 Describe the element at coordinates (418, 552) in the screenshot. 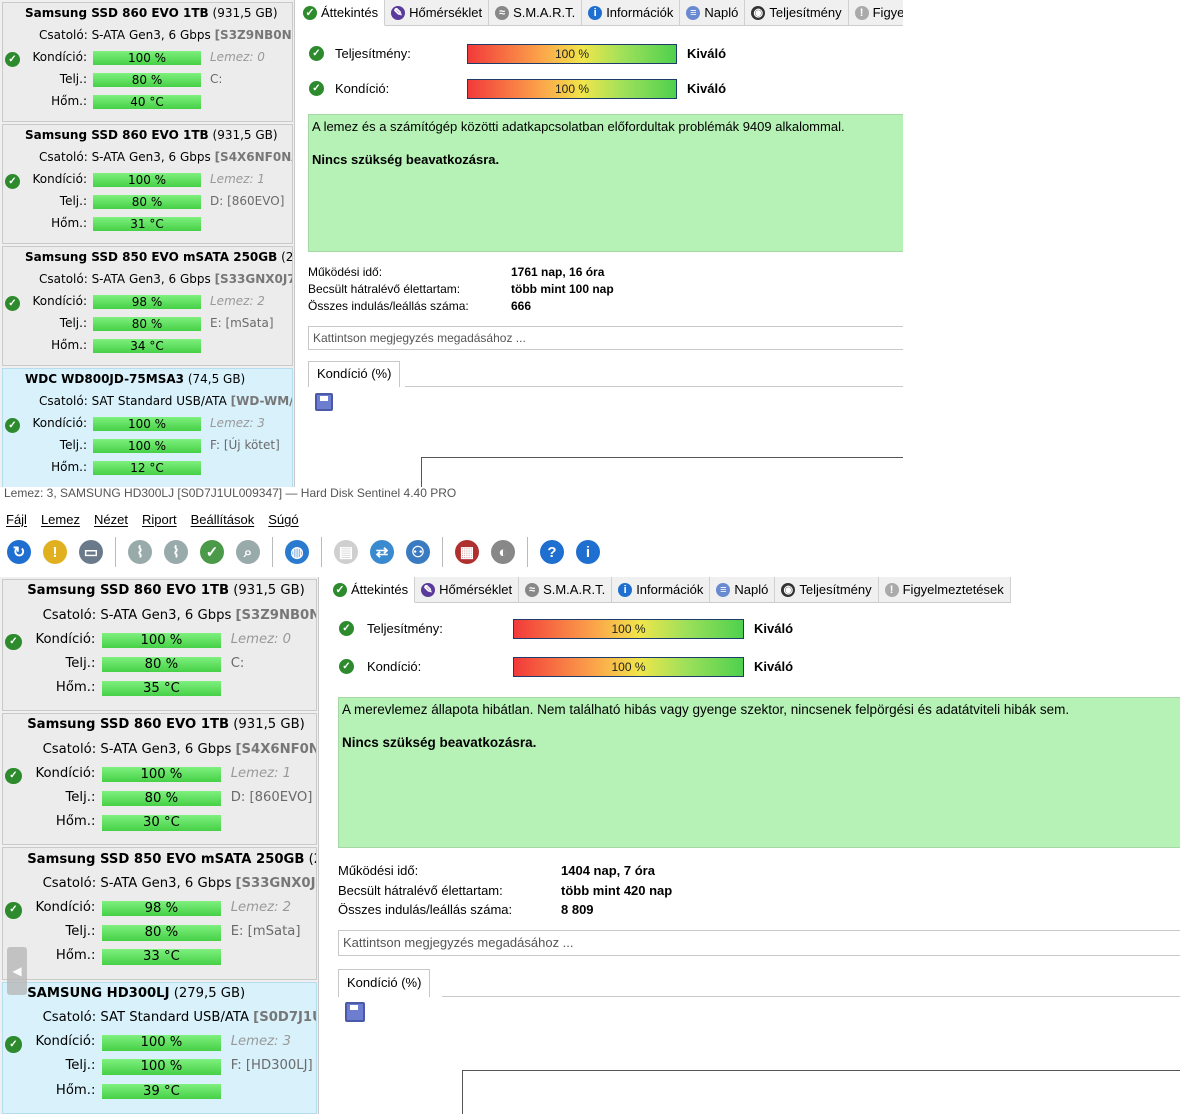

I see `network-button: ⚇` at that location.